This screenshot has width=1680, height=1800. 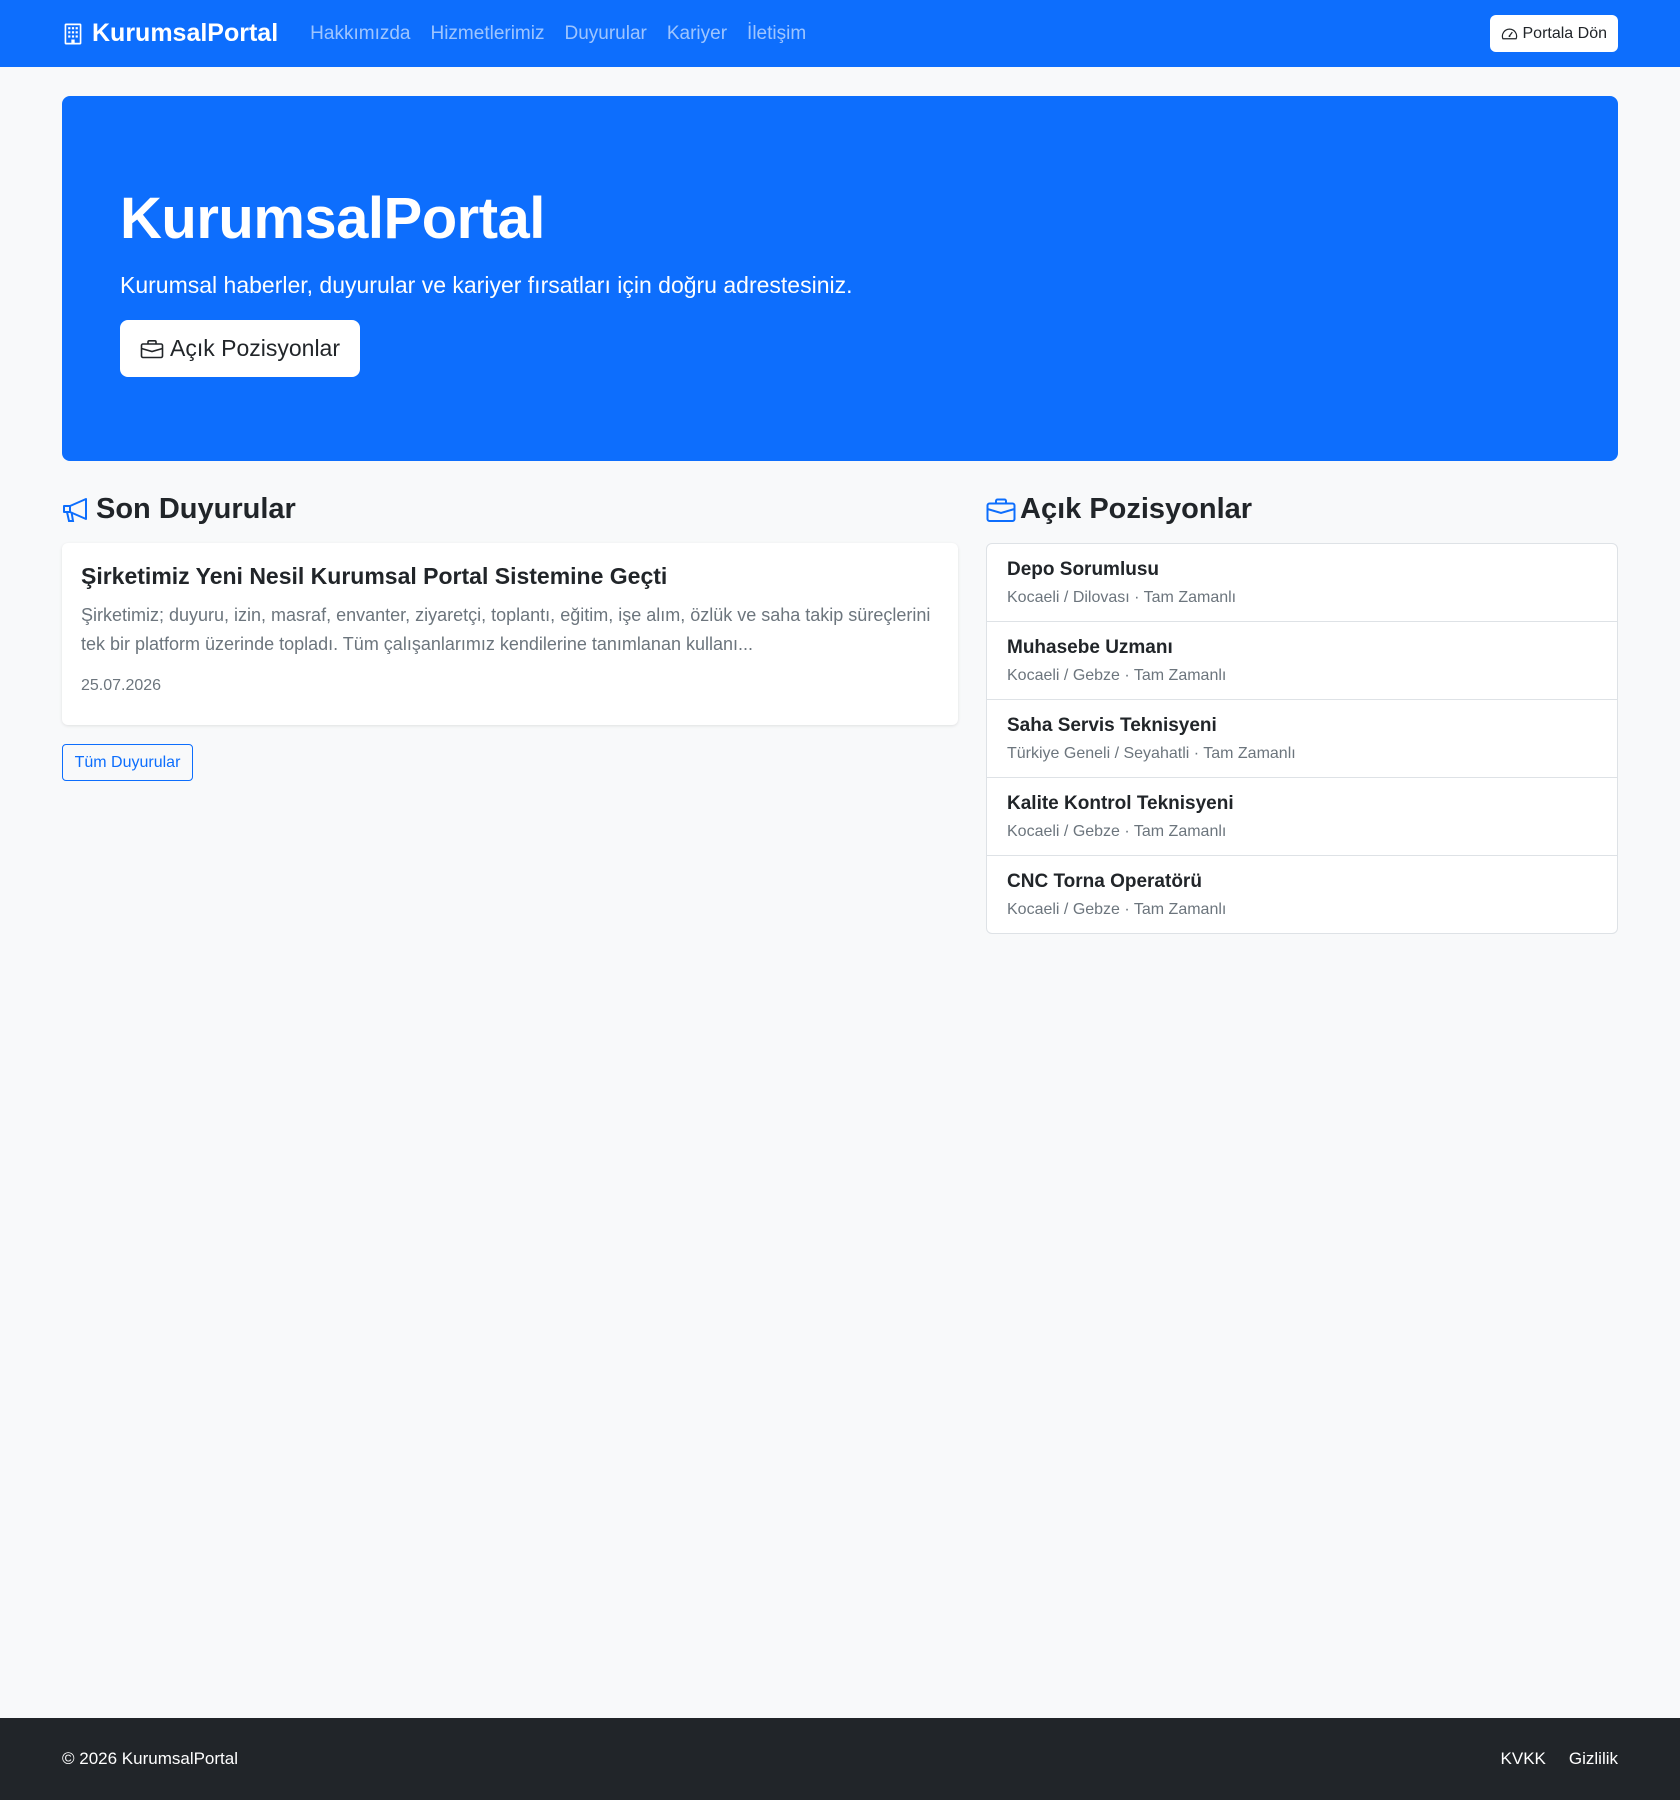 I want to click on speedometer-icon, so click(x=1509, y=33).